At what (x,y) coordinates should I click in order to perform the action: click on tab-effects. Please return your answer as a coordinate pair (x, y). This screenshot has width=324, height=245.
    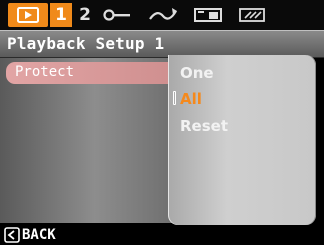
    Looking at the image, I should click on (163, 15).